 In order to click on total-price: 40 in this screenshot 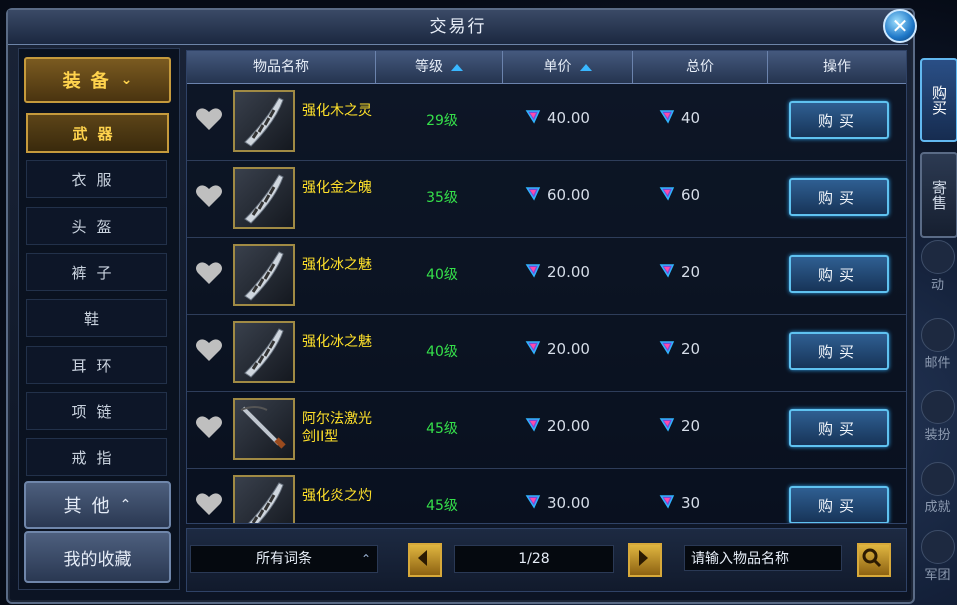, I will do `click(679, 118)`.